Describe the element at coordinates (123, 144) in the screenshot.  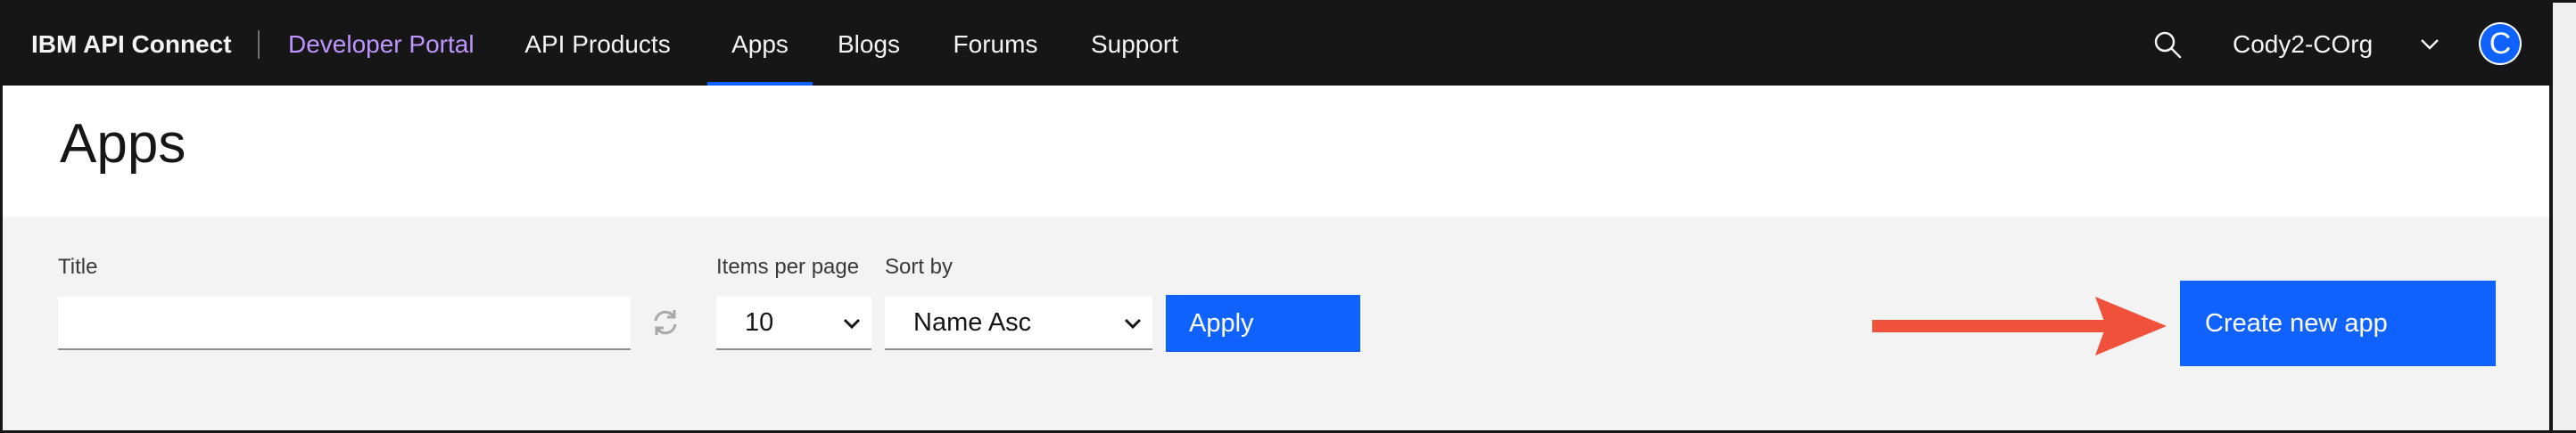
I see `page-title: Apps` at that location.